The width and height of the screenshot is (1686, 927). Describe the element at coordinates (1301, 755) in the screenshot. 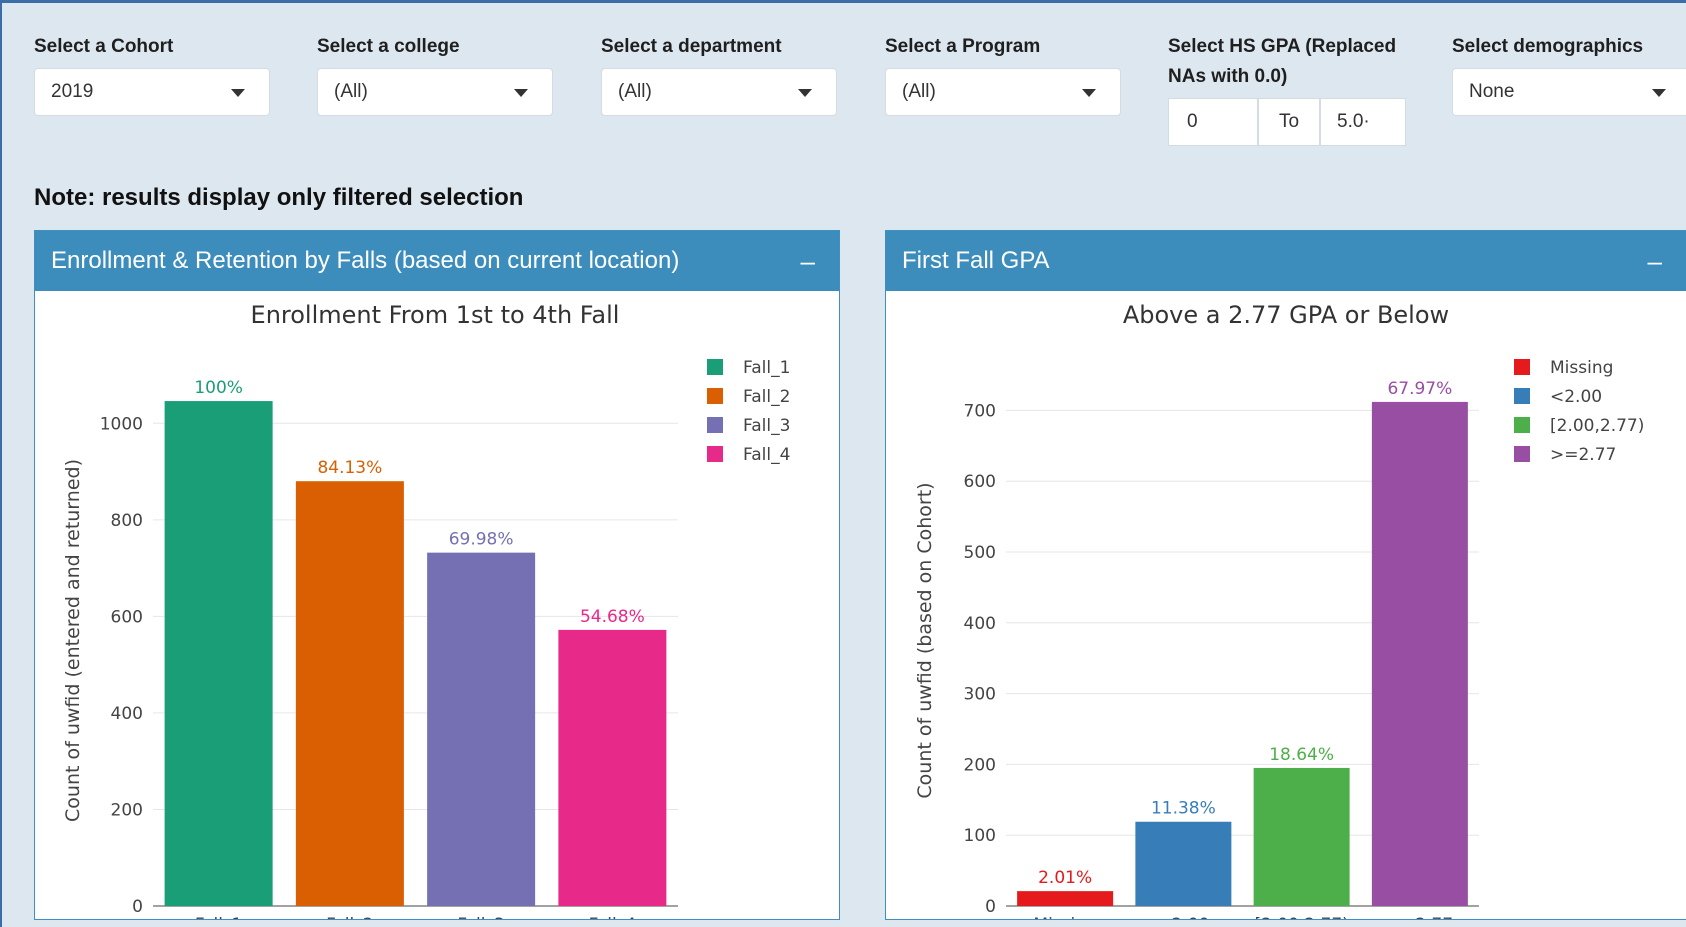

I see `data-label: 18.64%` at that location.